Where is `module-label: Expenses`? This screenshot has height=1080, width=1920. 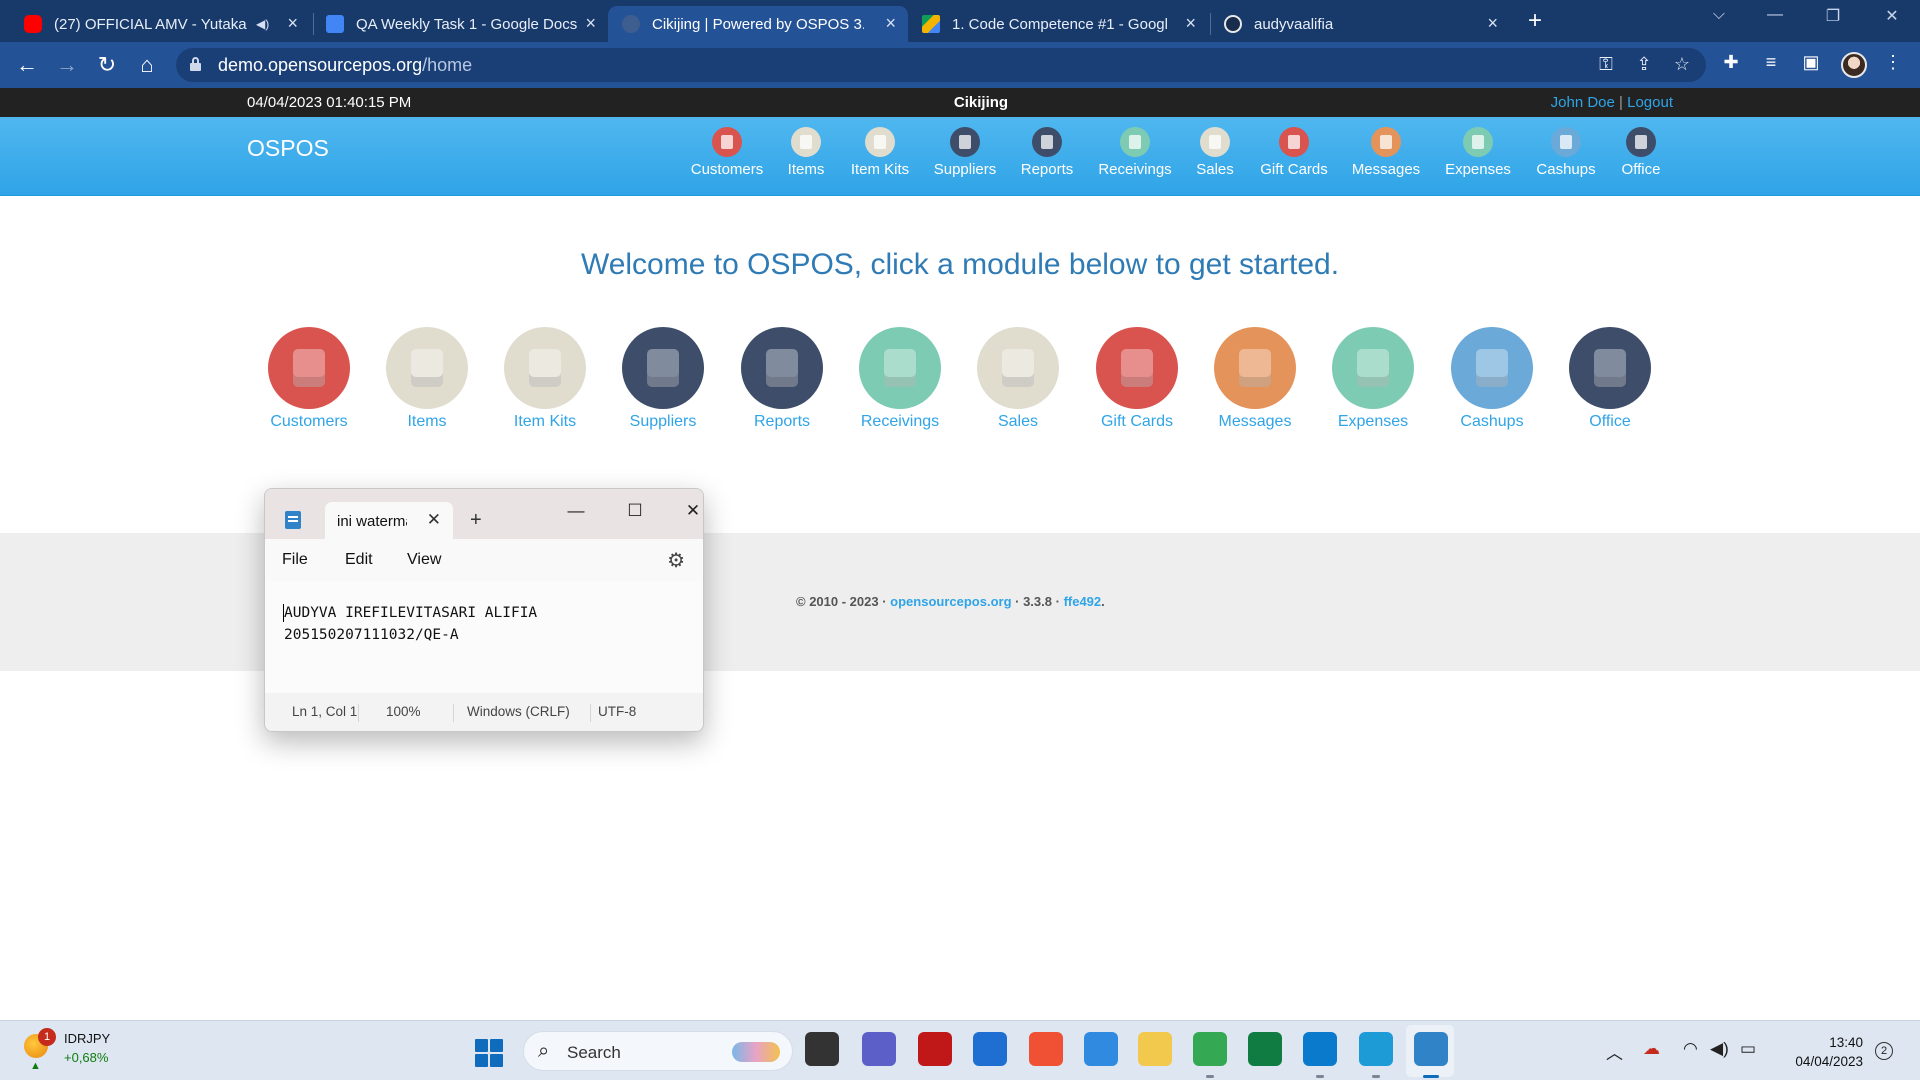 module-label: Expenses is located at coordinates (1373, 422).